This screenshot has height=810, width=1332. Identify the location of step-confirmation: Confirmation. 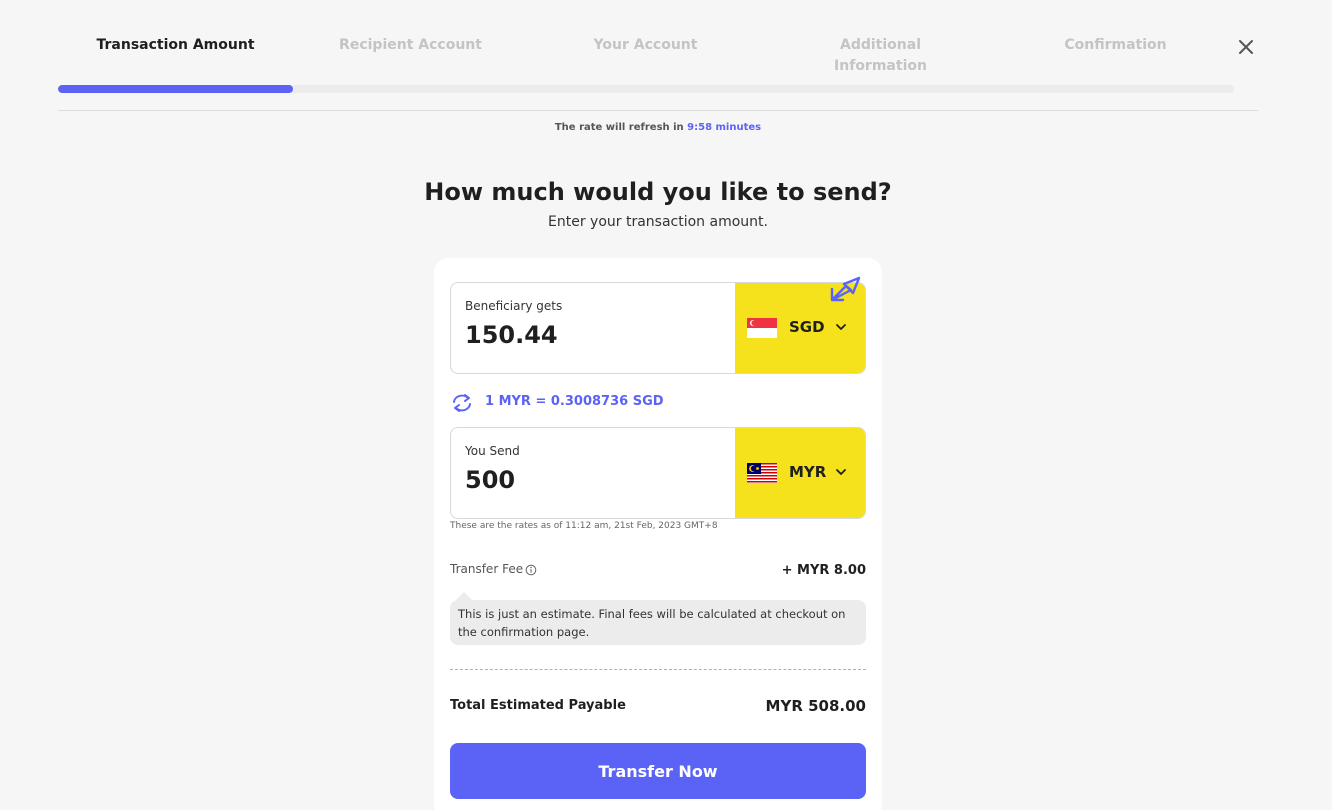
(1115, 45).